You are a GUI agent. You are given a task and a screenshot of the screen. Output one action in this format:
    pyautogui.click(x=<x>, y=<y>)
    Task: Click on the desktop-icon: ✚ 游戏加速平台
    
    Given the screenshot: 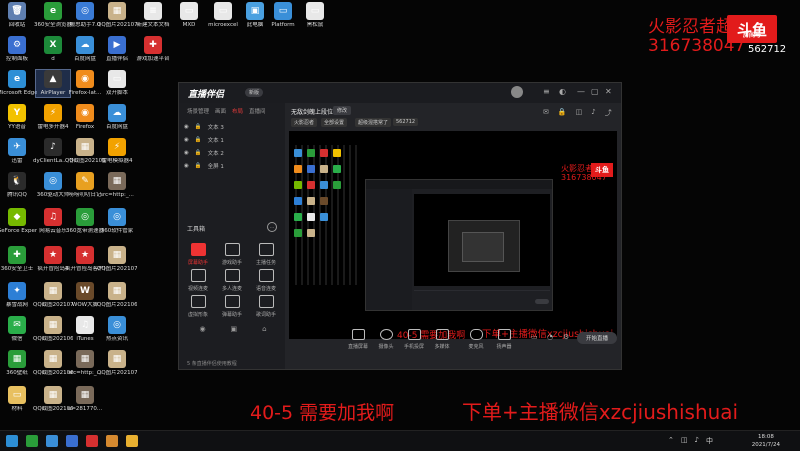 What is the action you would take?
    pyautogui.click(x=153, y=49)
    